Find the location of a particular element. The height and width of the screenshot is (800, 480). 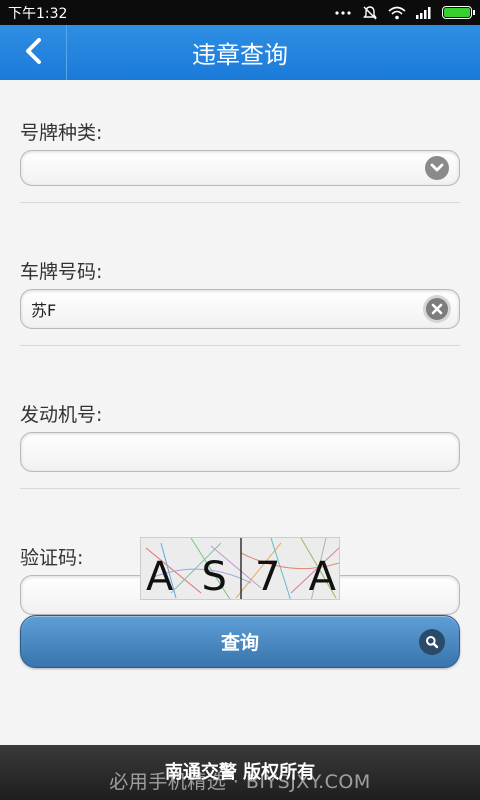

copyright-text: 南通交警 版权所有 is located at coordinates (240, 772).